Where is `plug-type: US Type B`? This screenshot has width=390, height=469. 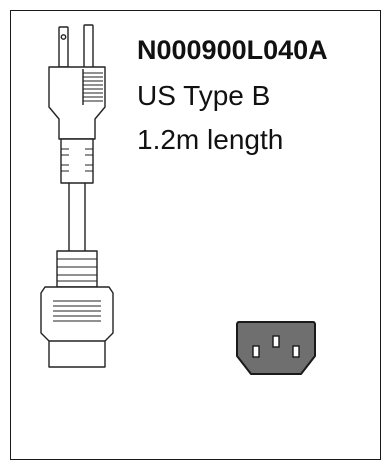 plug-type: US Type B is located at coordinates (204, 95).